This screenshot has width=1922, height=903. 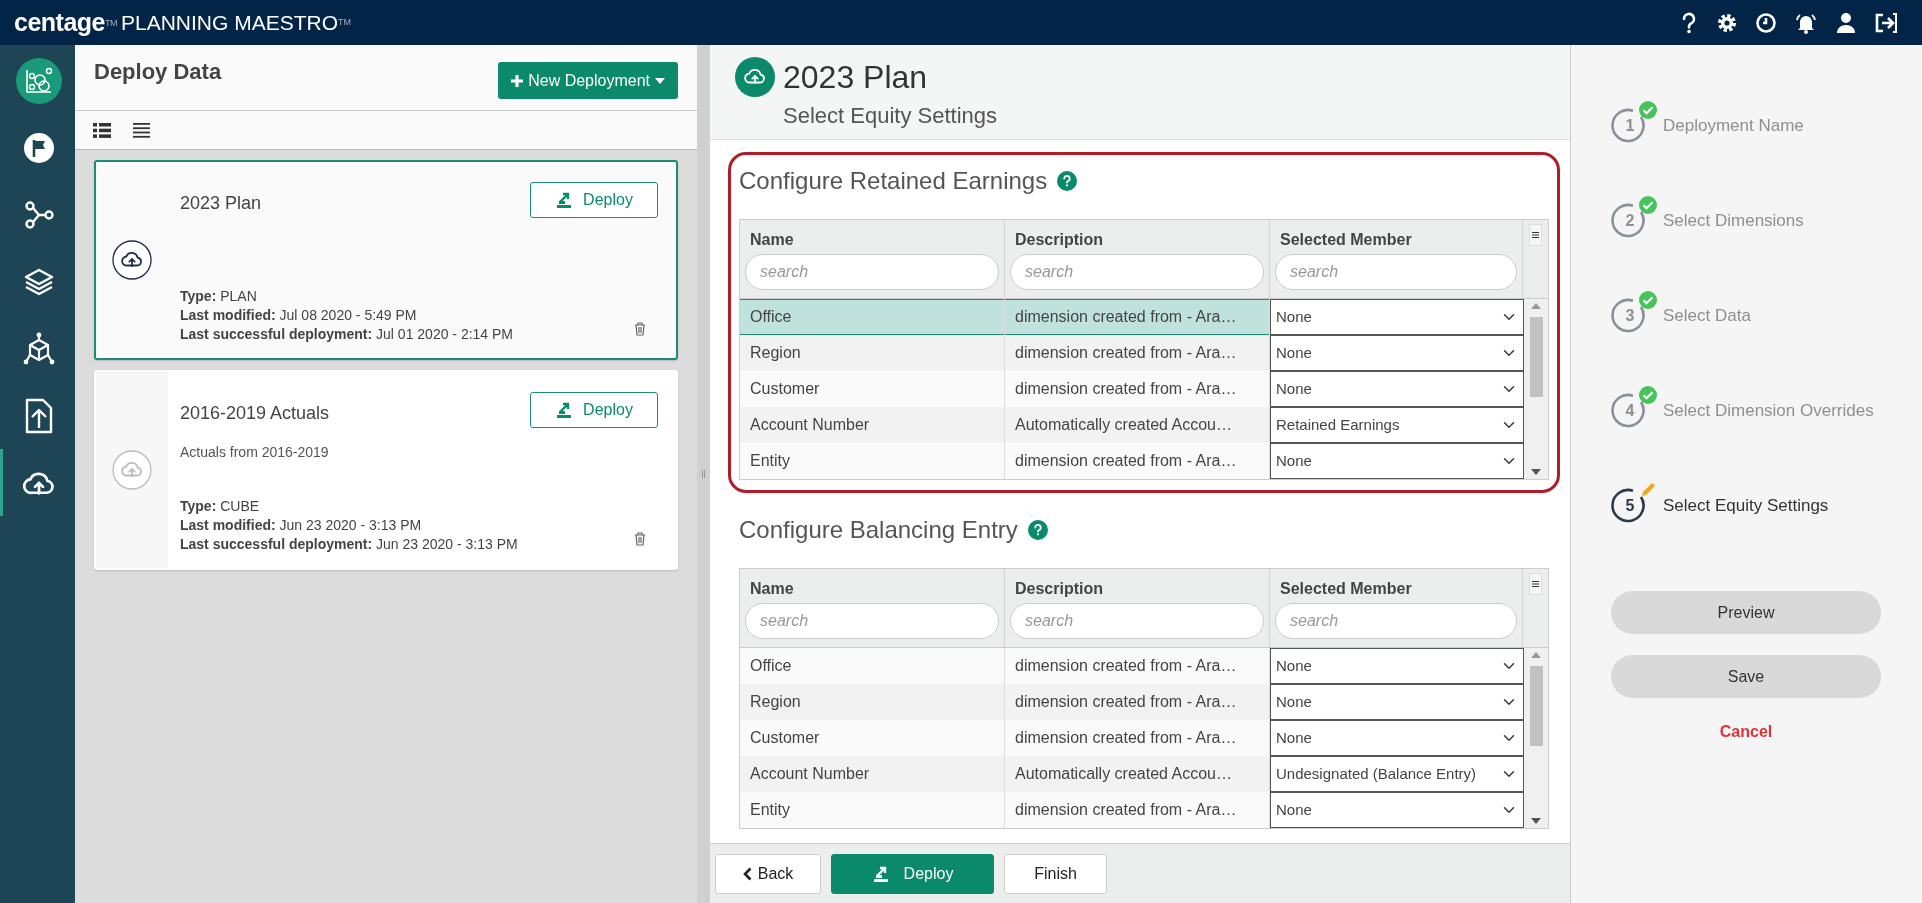 What do you see at coordinates (102, 130) in the screenshot?
I see `detail-list-icon` at bounding box center [102, 130].